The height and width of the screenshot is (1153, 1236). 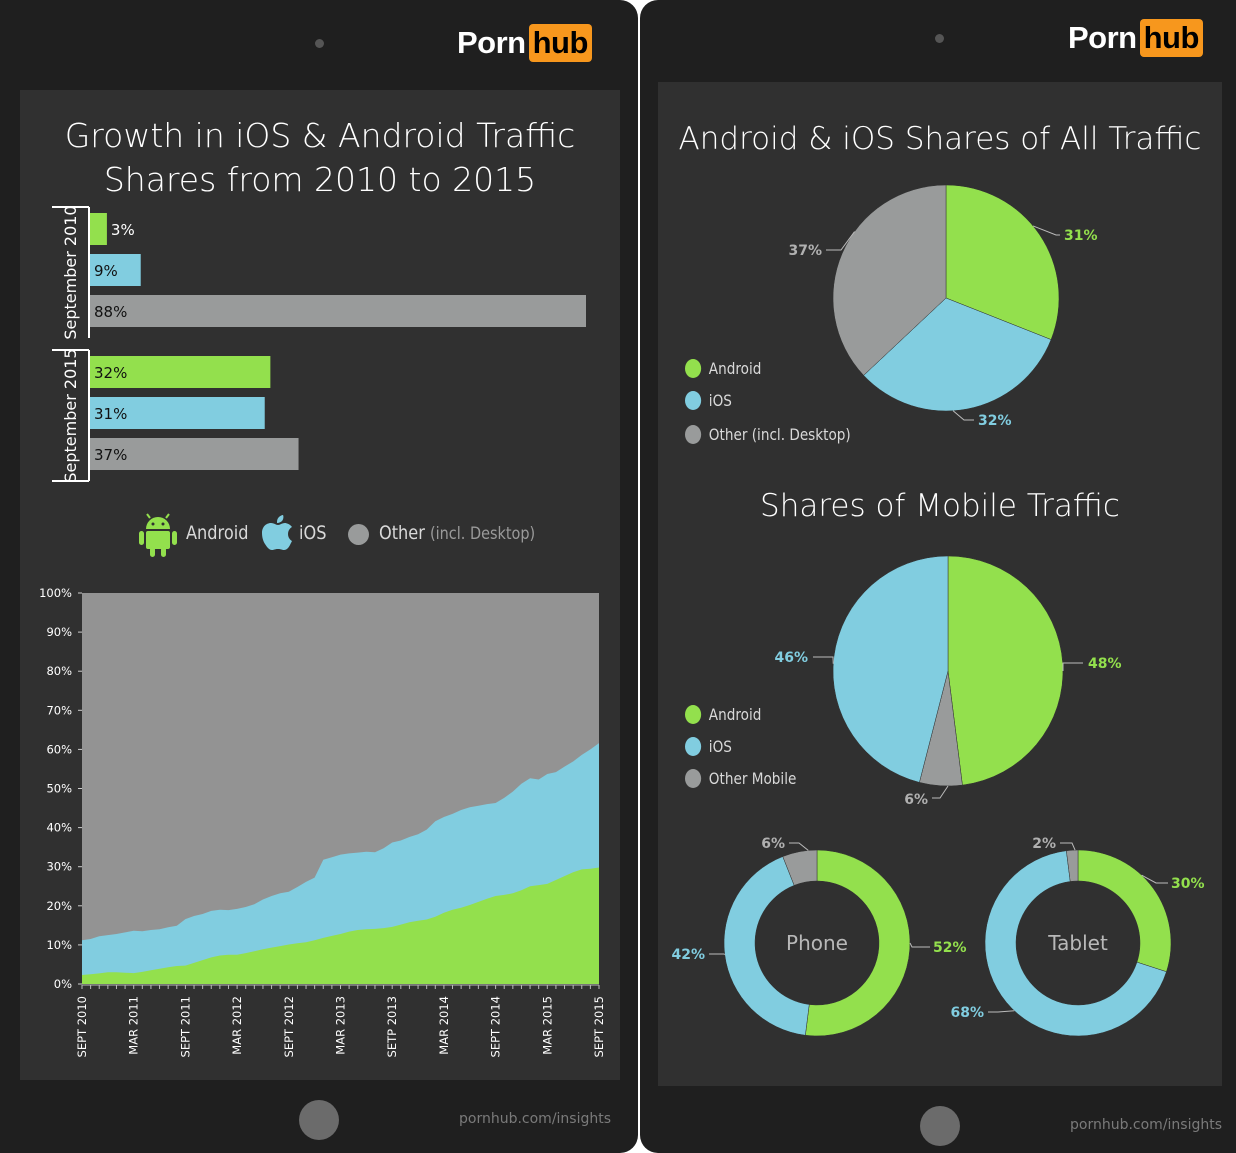 I want to click on legend-other-dot-icon, so click(x=358, y=534).